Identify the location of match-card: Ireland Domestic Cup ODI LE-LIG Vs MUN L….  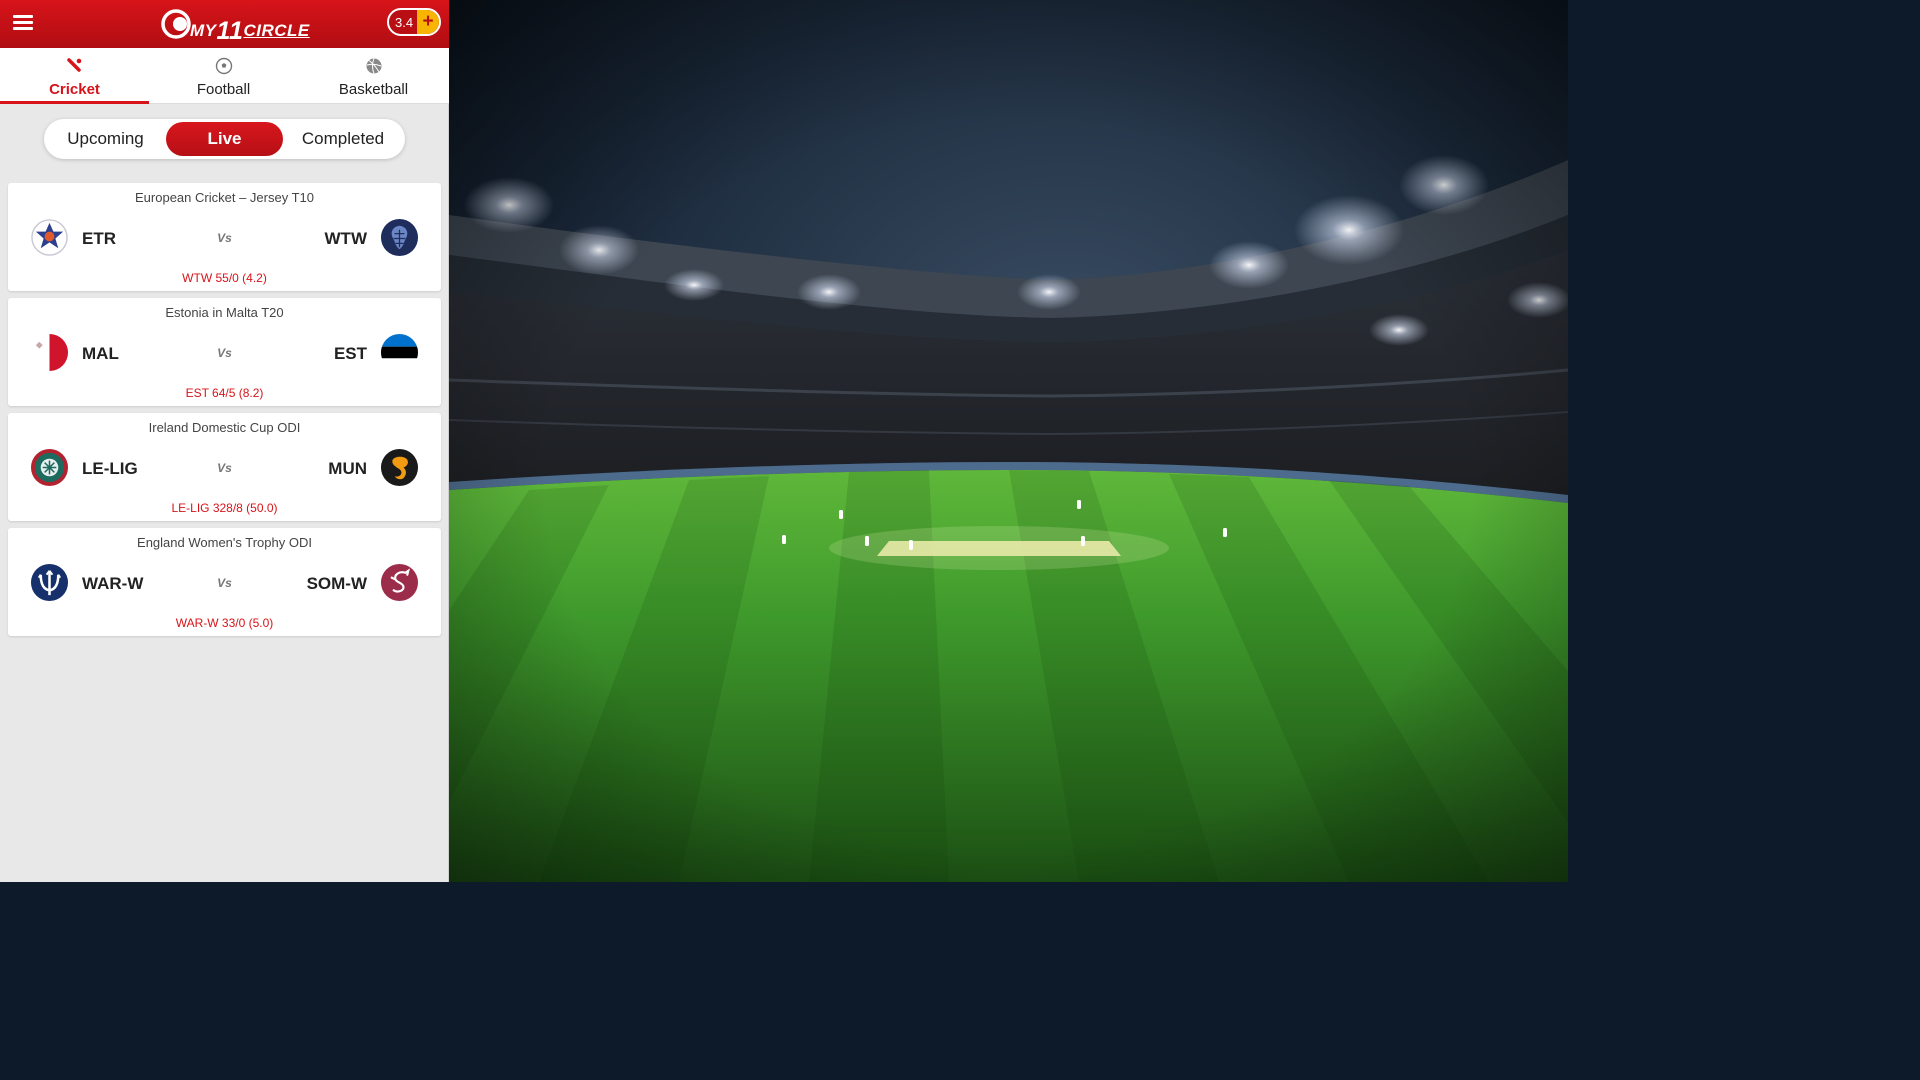
(224, 467).